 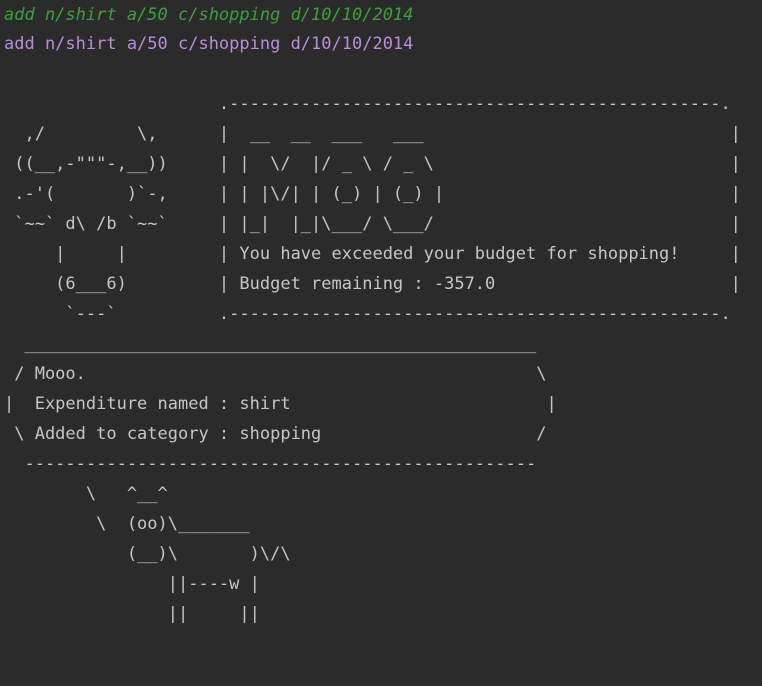 What do you see at coordinates (209, 44) in the screenshot?
I see `command-line: add n/shirt a/50 c/shopping d/10/10/2014` at bounding box center [209, 44].